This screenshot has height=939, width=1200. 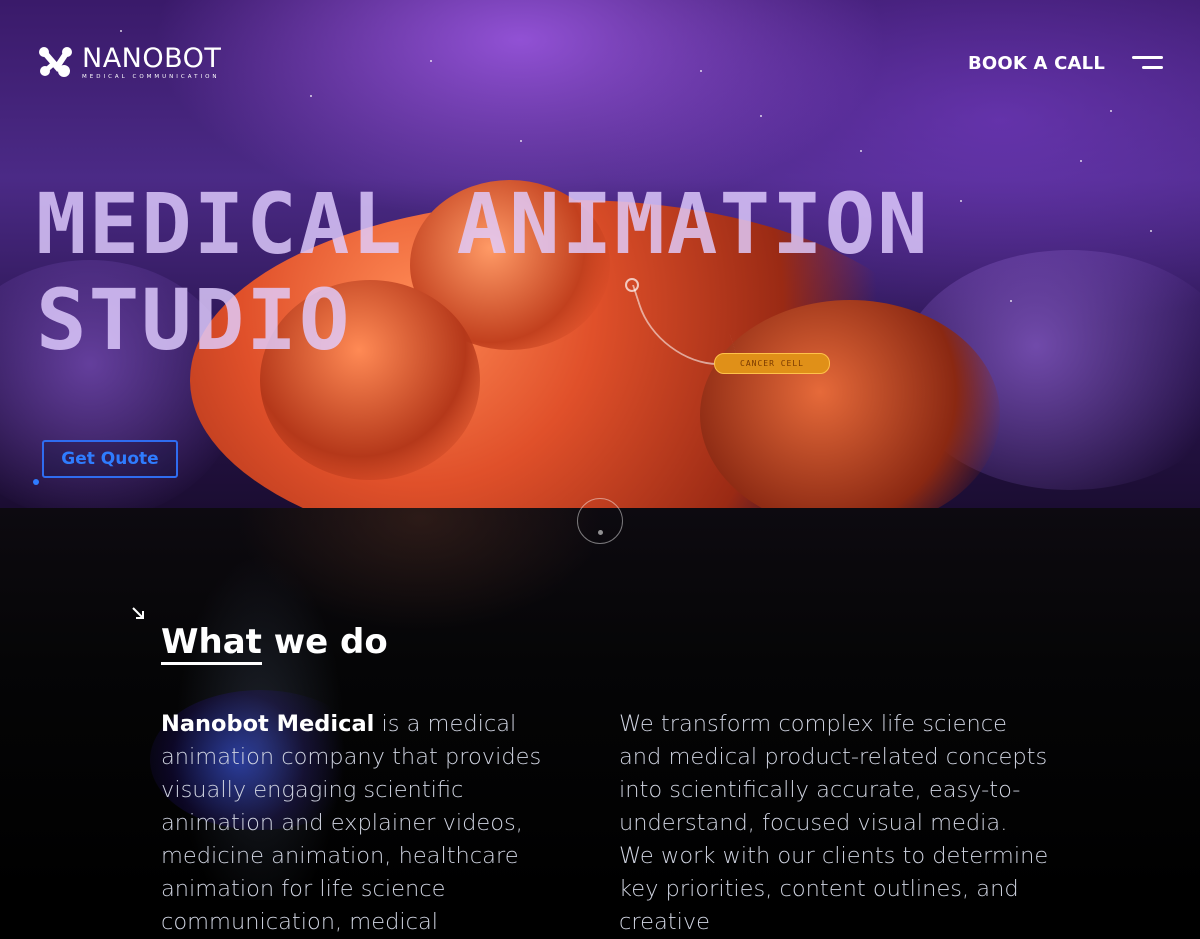 What do you see at coordinates (600, 521) in the screenshot?
I see `scroll-down-indicator` at bounding box center [600, 521].